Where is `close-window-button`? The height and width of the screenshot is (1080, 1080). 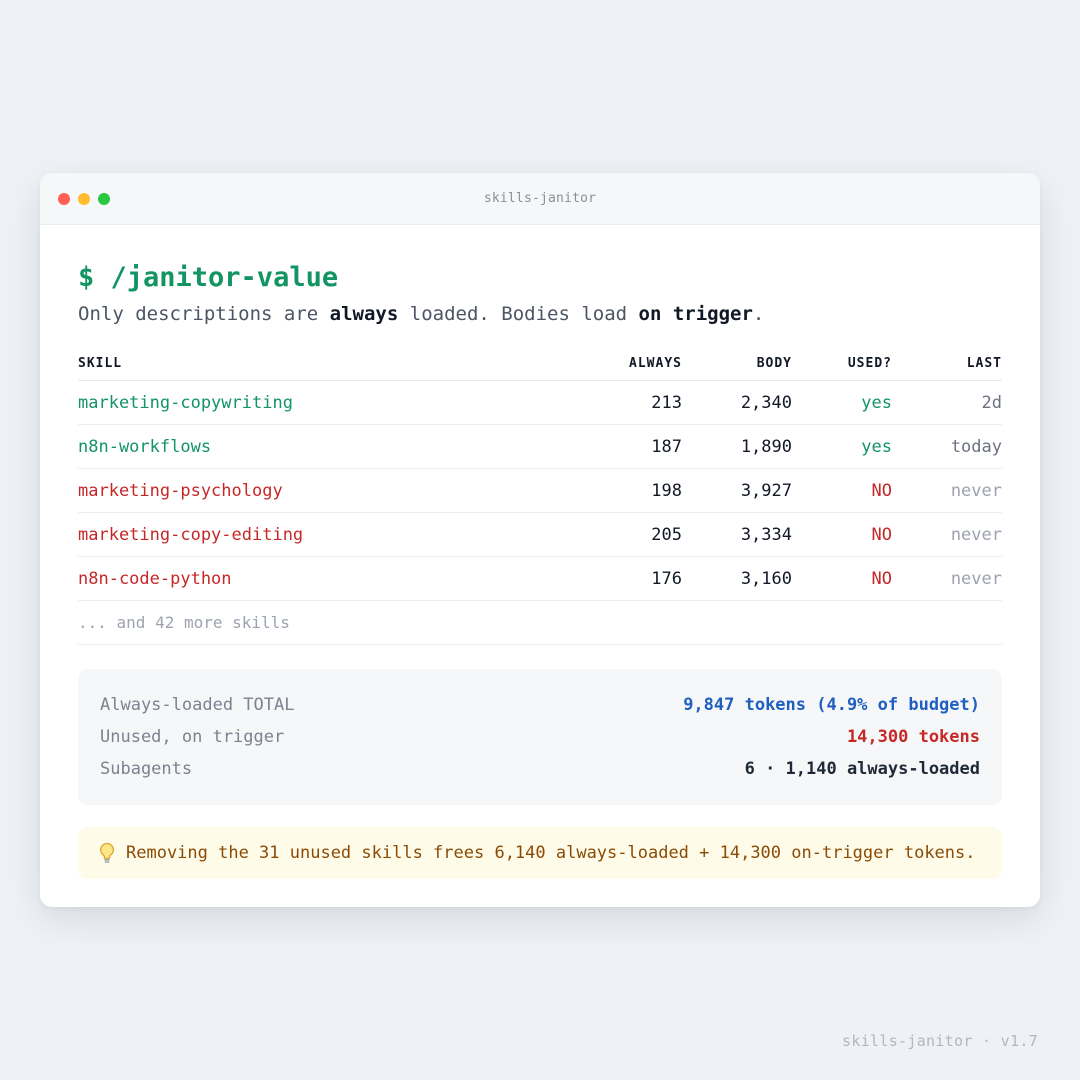
close-window-button is located at coordinates (64, 199).